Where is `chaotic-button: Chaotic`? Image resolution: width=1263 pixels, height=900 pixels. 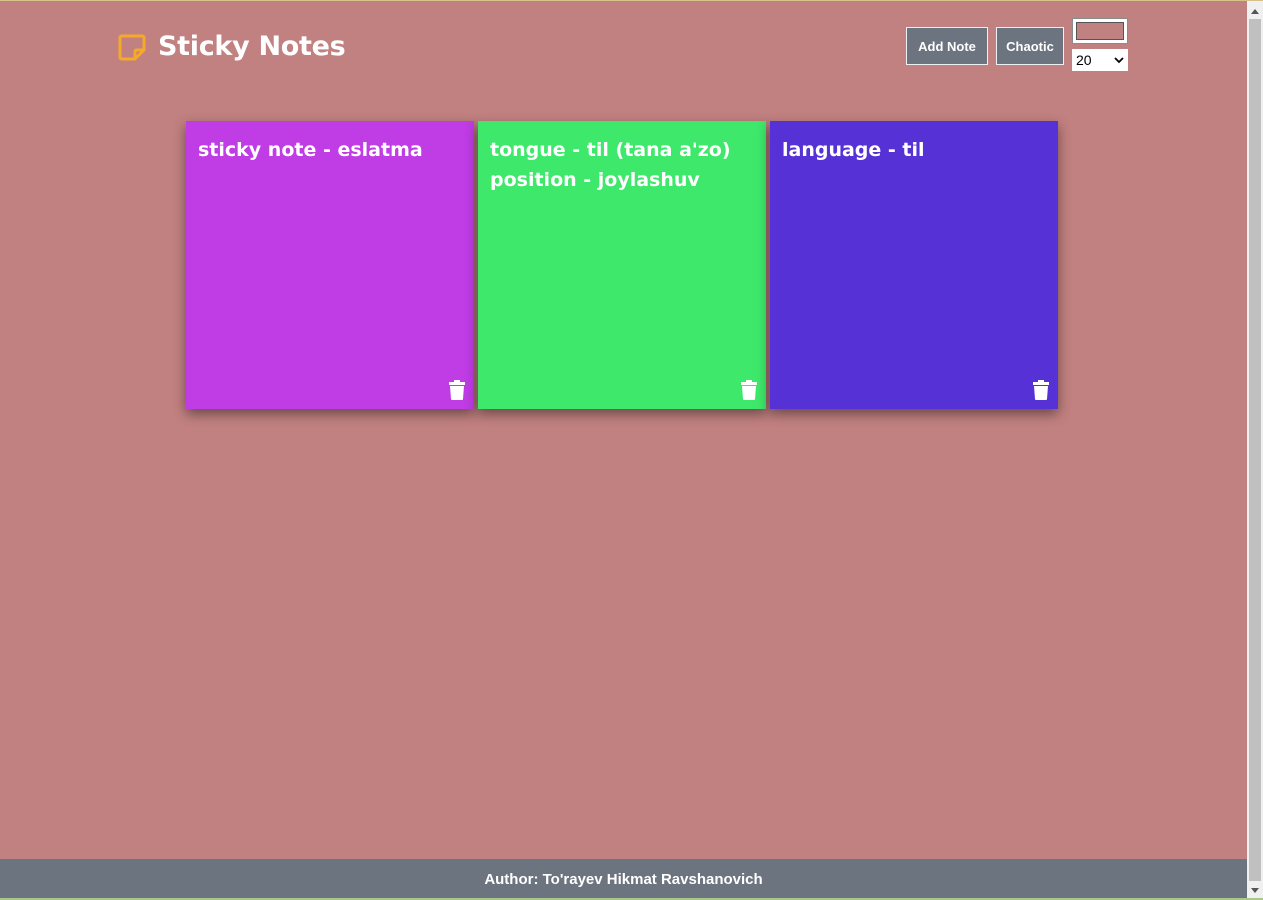
chaotic-button: Chaotic is located at coordinates (1030, 46).